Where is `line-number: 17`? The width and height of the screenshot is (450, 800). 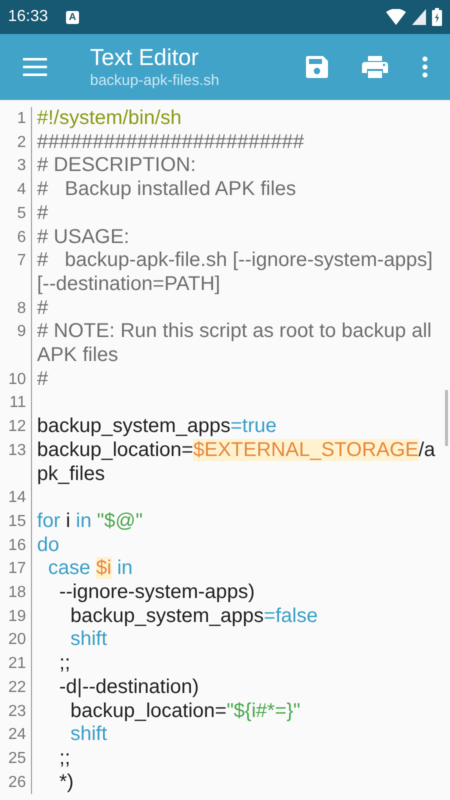 line-number: 17 is located at coordinates (16, 569).